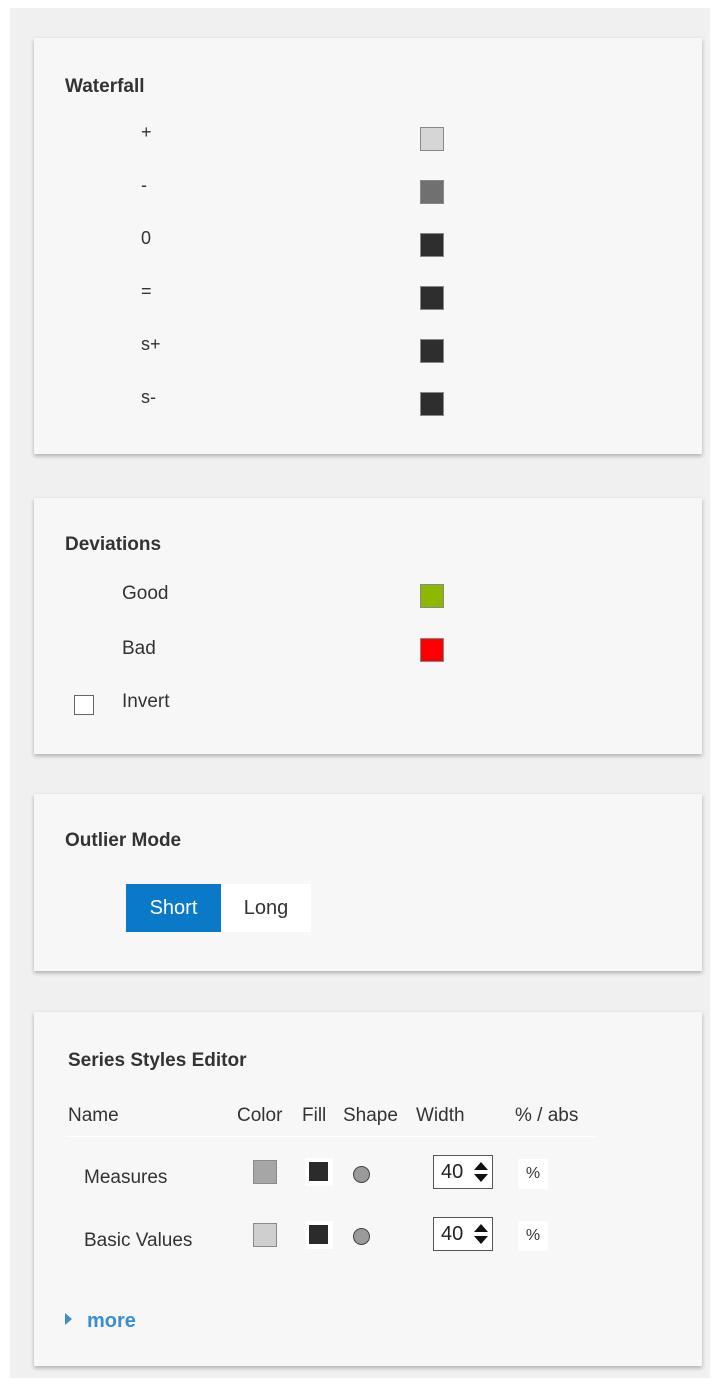  Describe the element at coordinates (432, 298) in the screenshot. I see `waterfall-swatch-equal` at that location.